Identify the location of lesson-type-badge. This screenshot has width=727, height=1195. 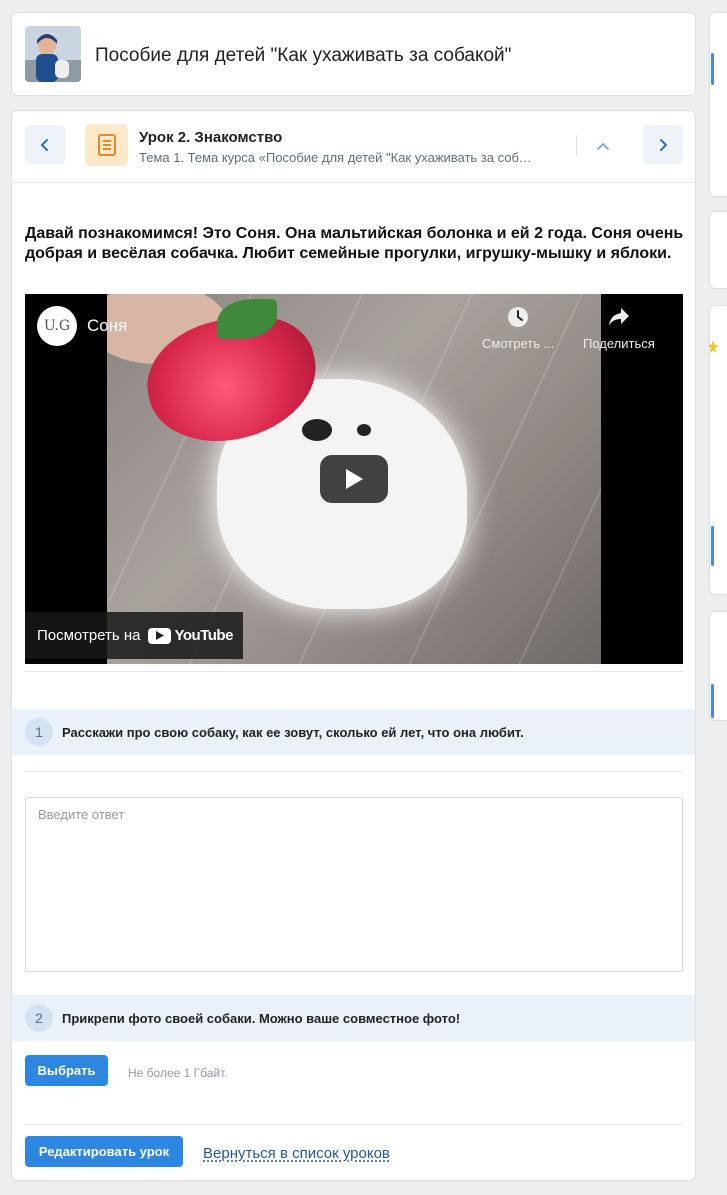
(106, 145).